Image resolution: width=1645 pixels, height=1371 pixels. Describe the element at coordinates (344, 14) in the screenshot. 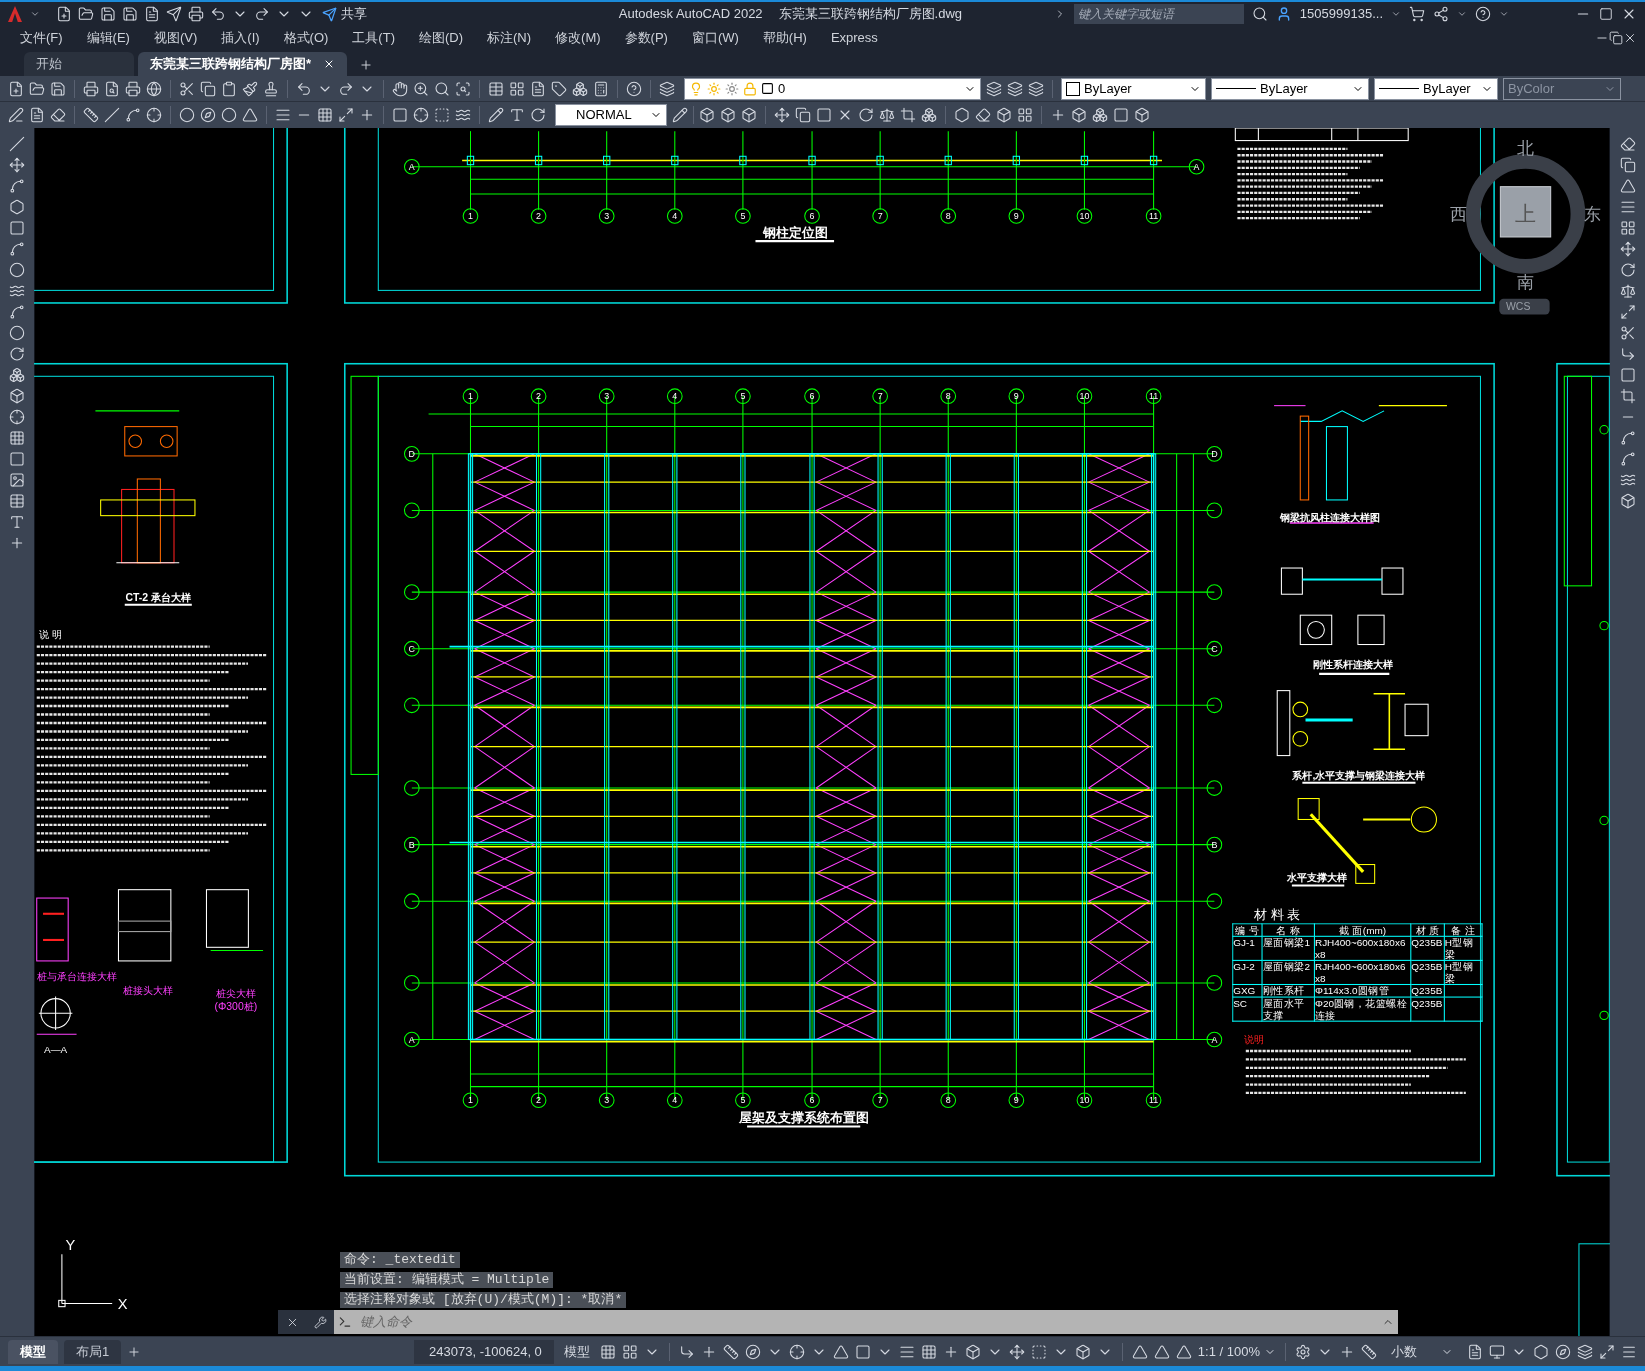

I see `share-button: 共享` at that location.